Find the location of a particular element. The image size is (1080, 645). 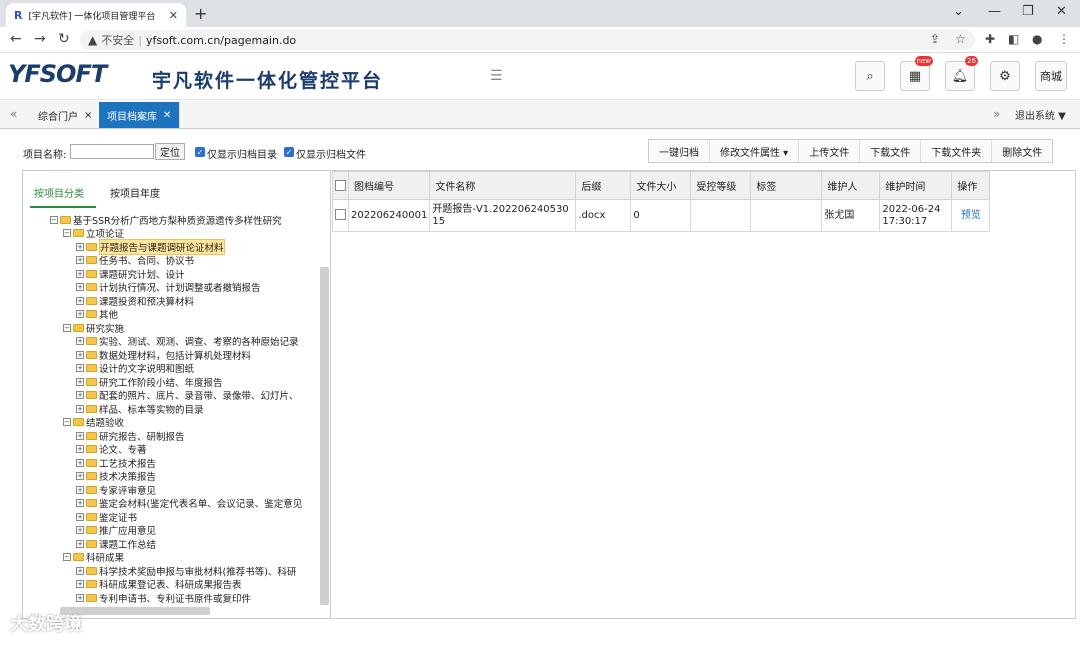

tree-node: + 研究工作阶段小结、年度报告 is located at coordinates (186, 382).